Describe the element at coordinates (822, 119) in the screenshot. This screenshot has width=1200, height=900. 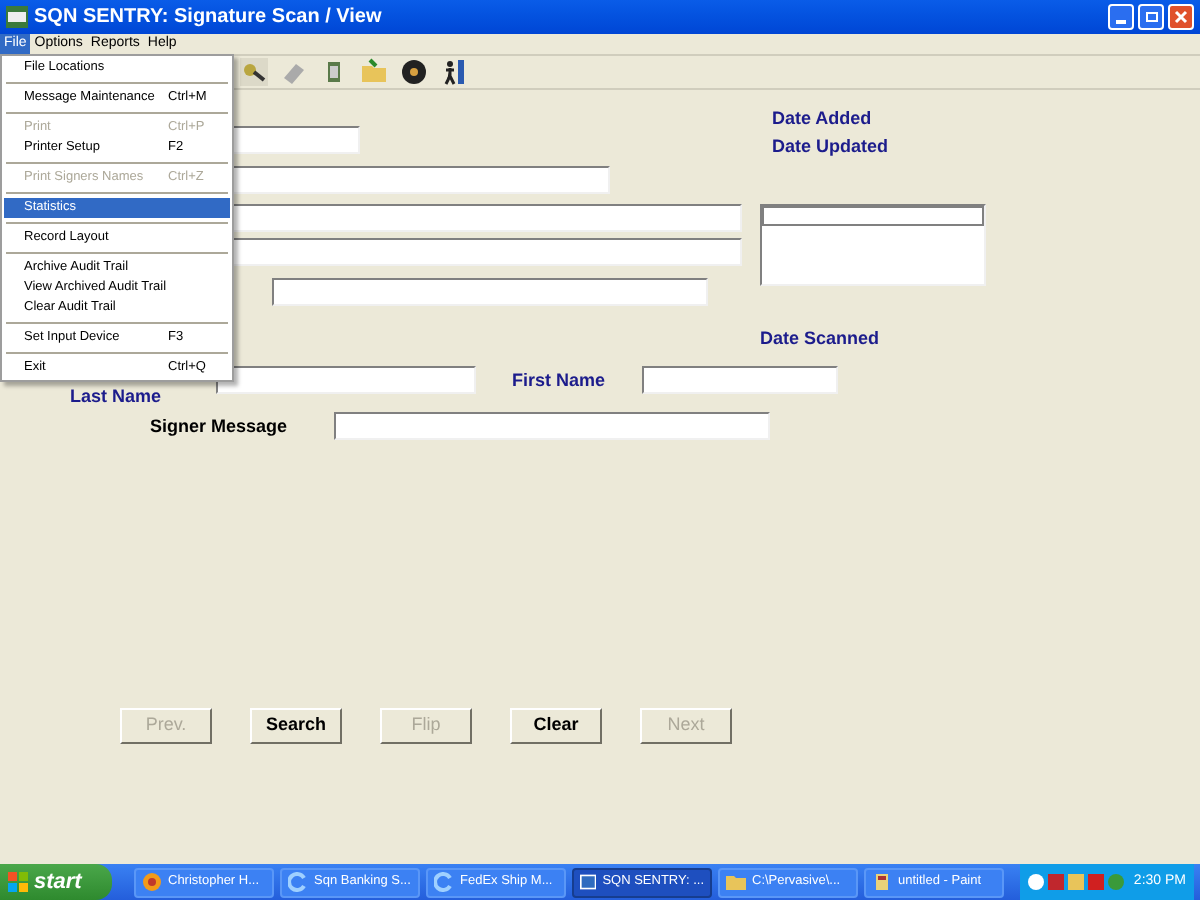
I see `date-added-label: Date Added` at that location.